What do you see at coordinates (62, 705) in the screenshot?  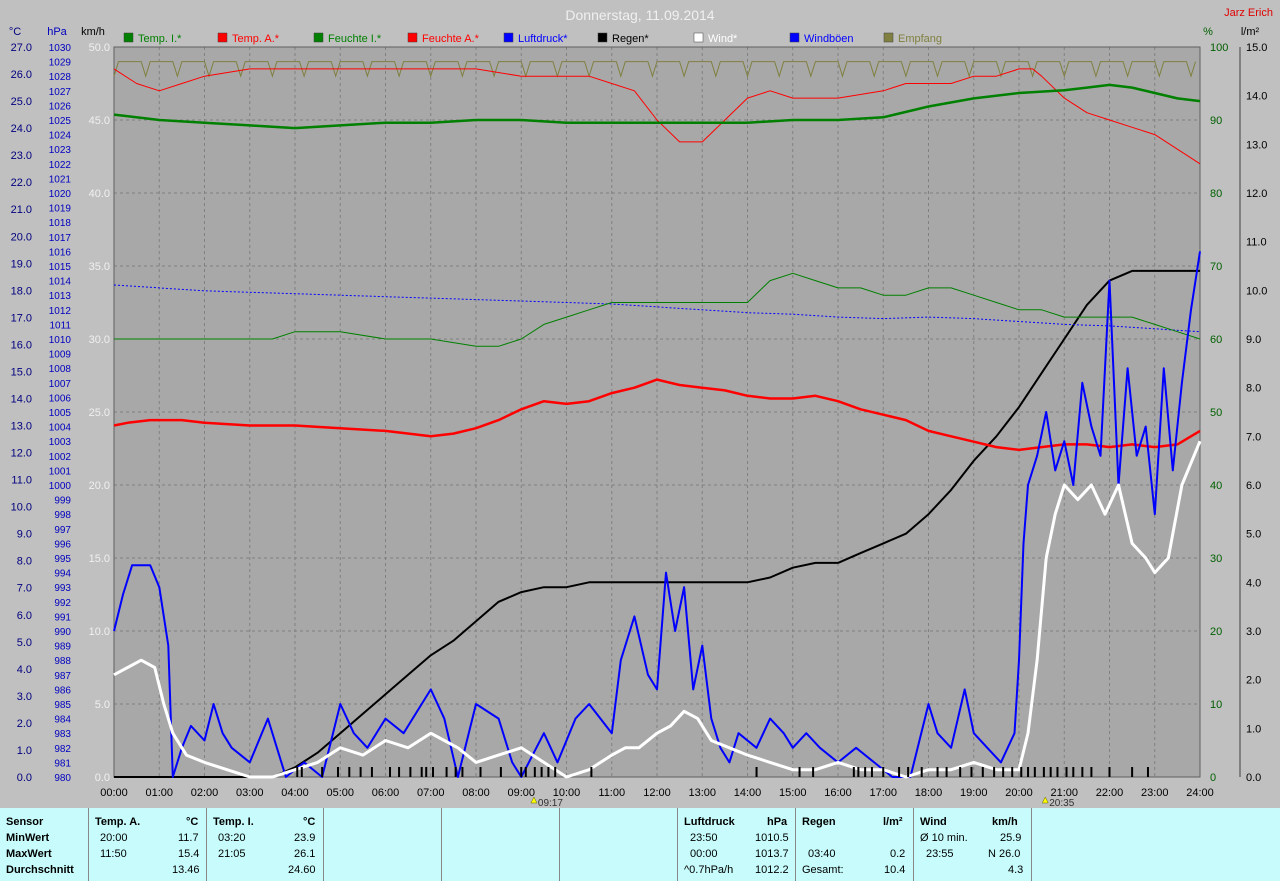 I see `pressure-tick-label: 985` at bounding box center [62, 705].